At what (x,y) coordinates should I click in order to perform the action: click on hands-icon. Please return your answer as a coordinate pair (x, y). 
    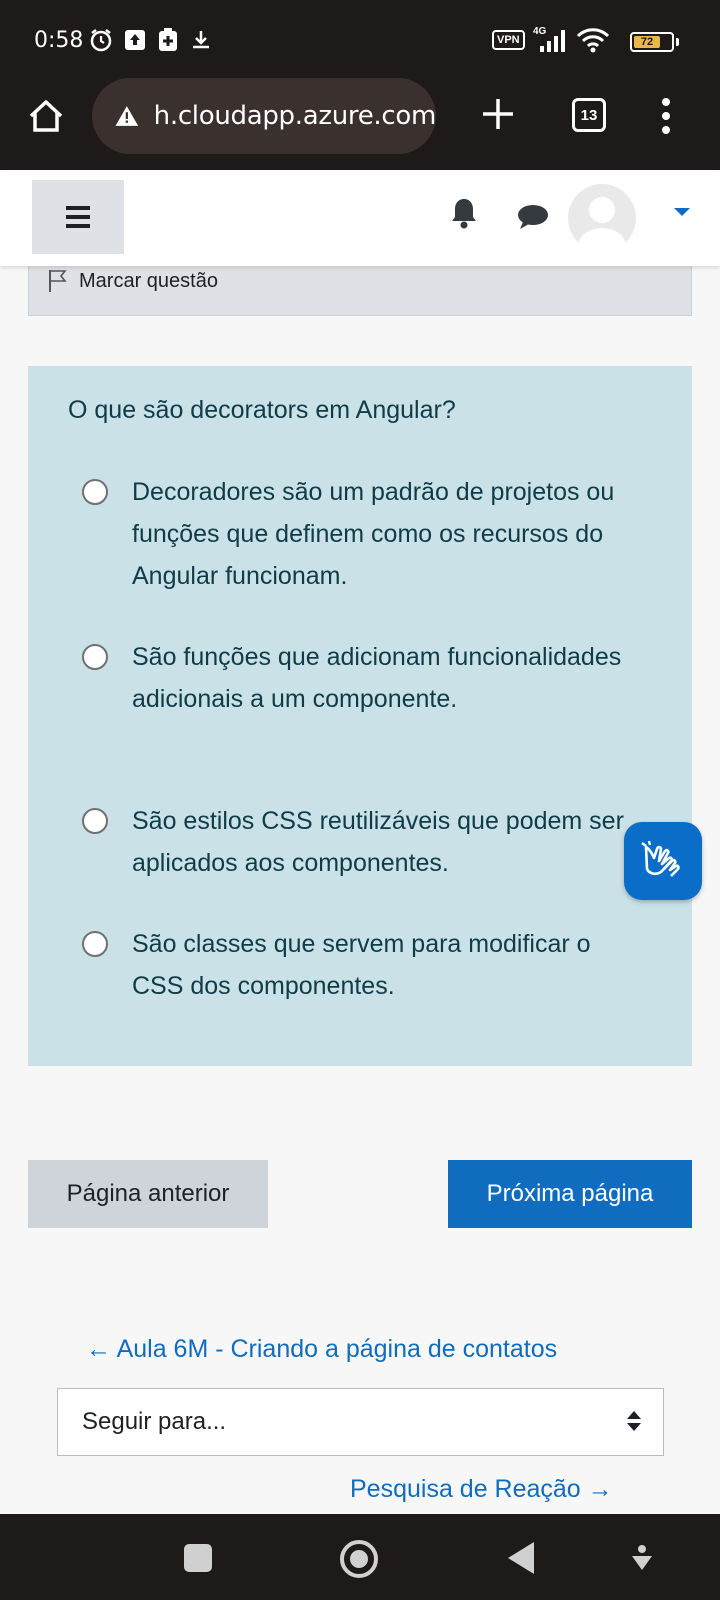
    Looking at the image, I should click on (660, 858).